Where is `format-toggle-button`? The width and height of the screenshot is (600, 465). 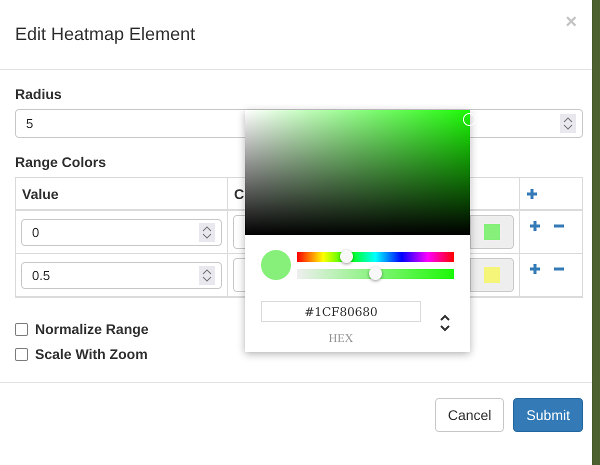 format-toggle-button is located at coordinates (445, 323).